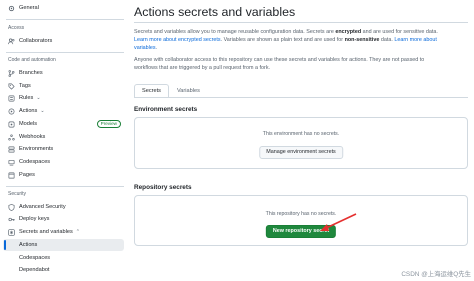  What do you see at coordinates (63, 162) in the screenshot?
I see `sidebar-item-codespaces: Codespaces` at bounding box center [63, 162].